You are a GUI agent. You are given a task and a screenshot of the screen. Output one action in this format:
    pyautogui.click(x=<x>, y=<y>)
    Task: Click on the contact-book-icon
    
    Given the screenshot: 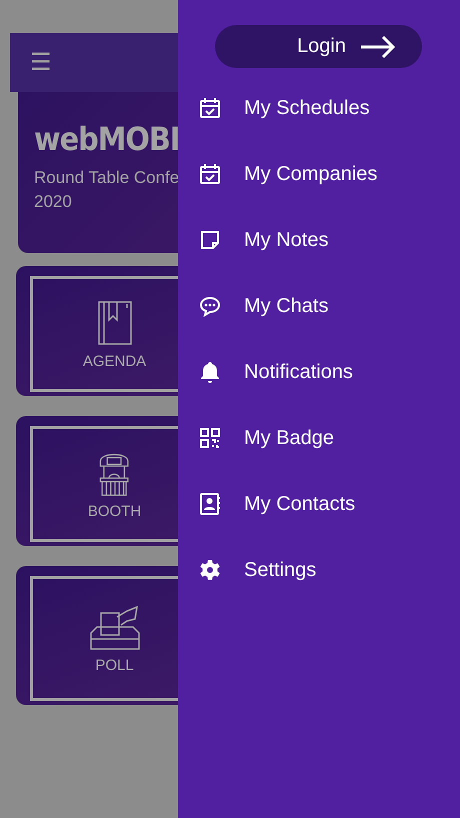 What is the action you would take?
    pyautogui.click(x=210, y=504)
    